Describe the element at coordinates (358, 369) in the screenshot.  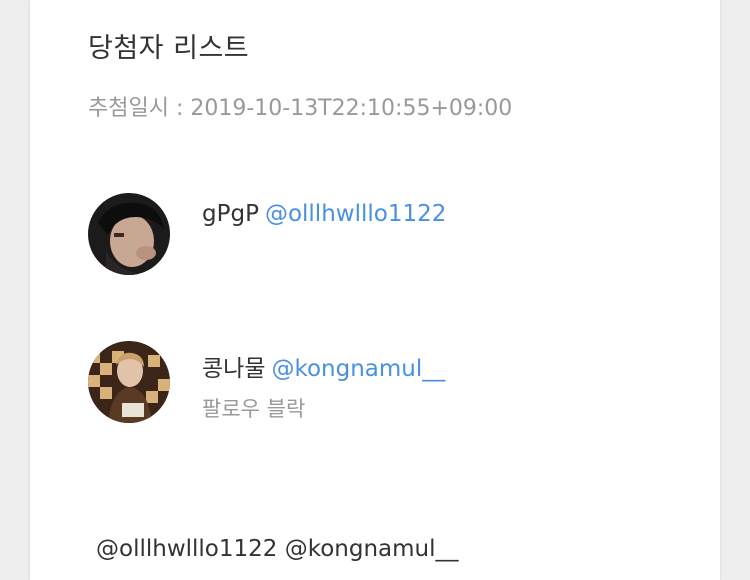
I see `winner-handle-link: @kongnamul__` at that location.